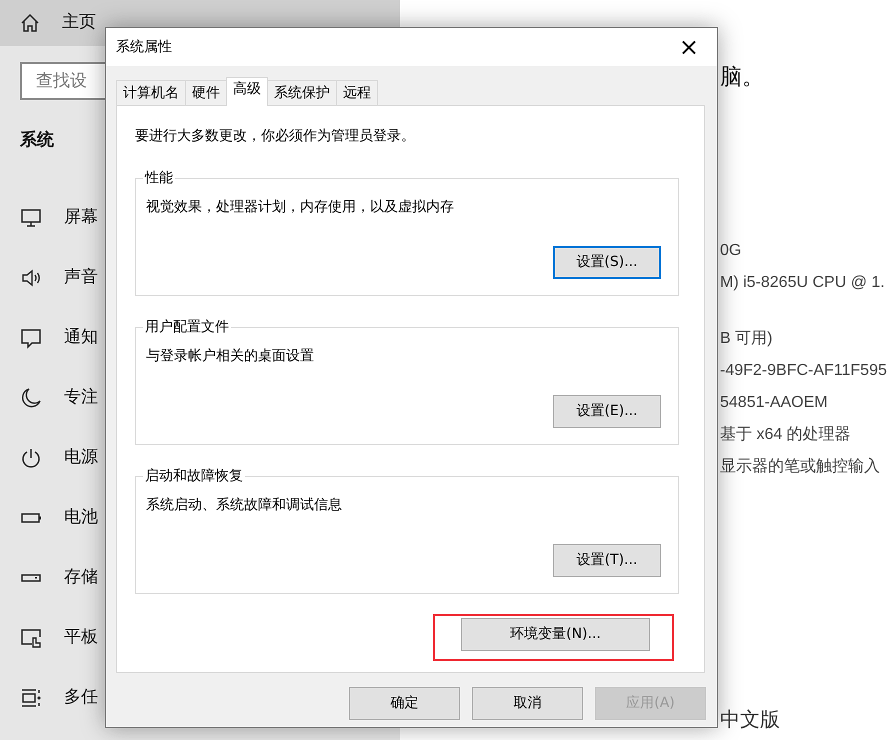 This screenshot has width=888, height=740. What do you see at coordinates (747, 338) in the screenshot?
I see `spec-value: B 可用)` at bounding box center [747, 338].